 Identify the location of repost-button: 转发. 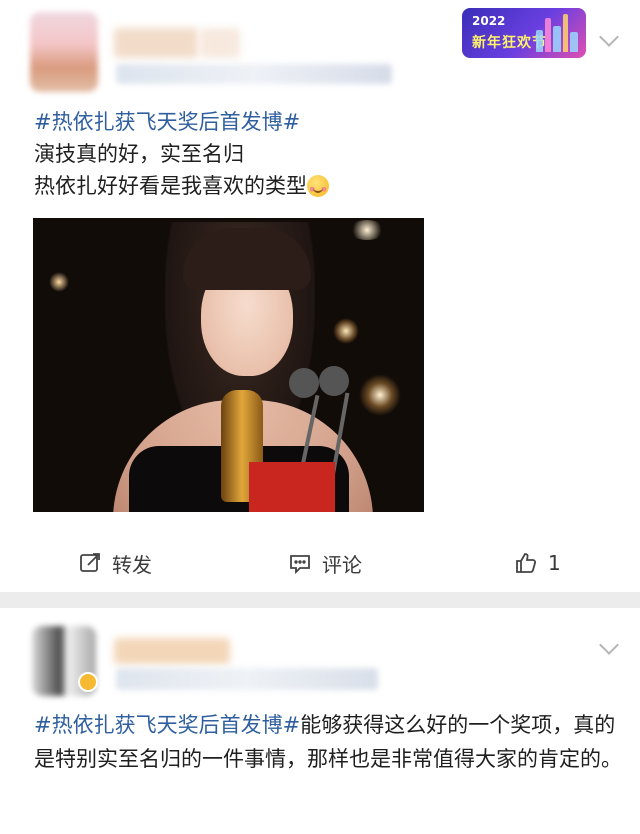
(115, 563).